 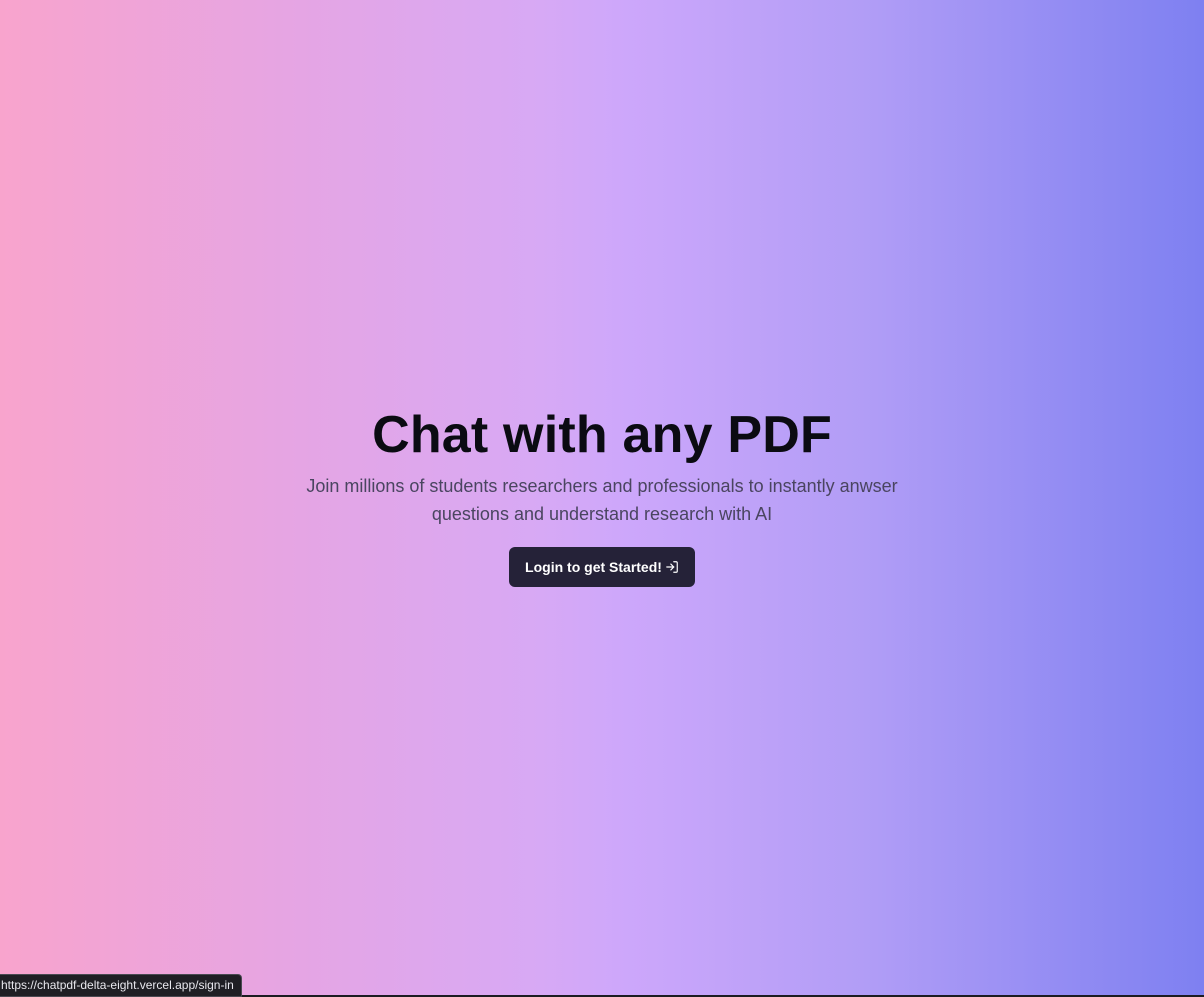 What do you see at coordinates (672, 567) in the screenshot?
I see `log-in-icon` at bounding box center [672, 567].